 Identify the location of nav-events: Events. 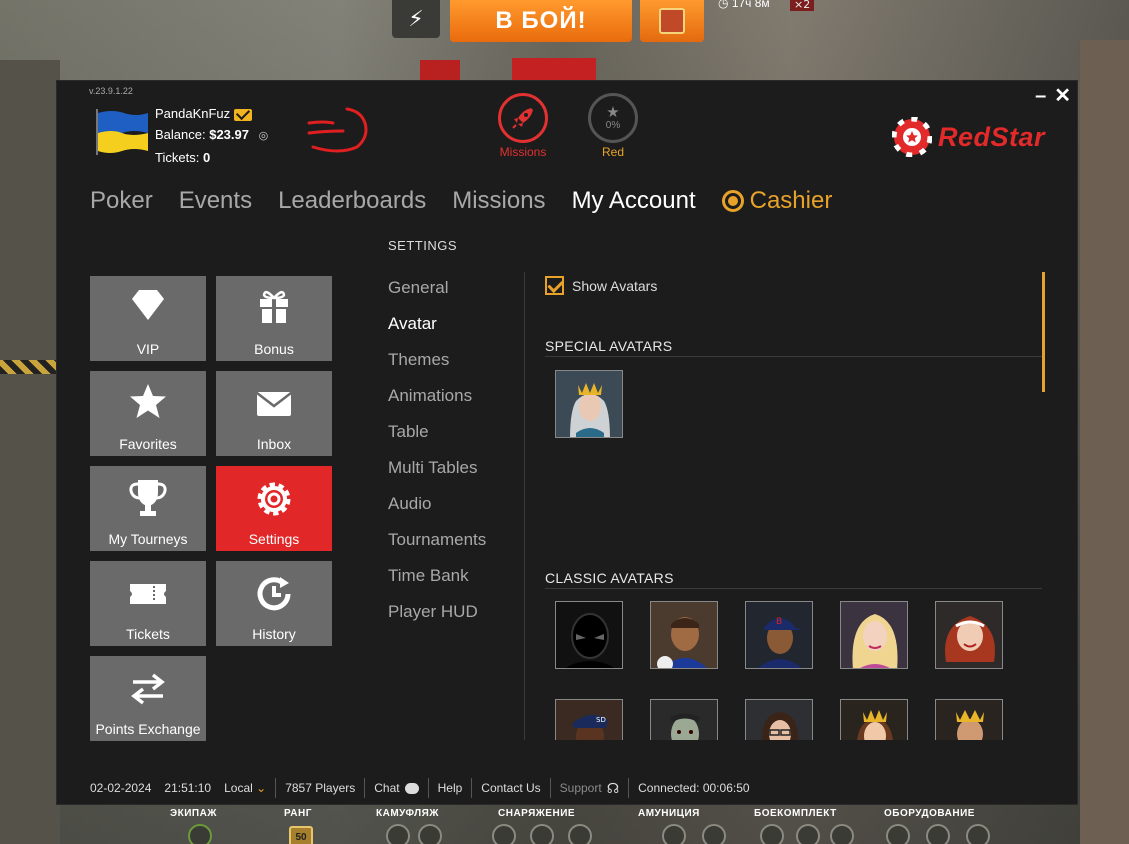
(215, 201).